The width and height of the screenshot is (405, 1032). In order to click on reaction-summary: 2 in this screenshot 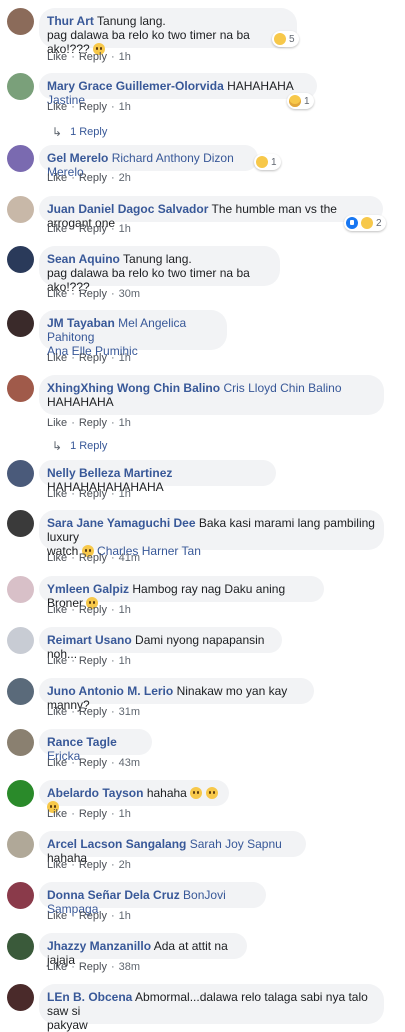, I will do `click(365, 223)`.